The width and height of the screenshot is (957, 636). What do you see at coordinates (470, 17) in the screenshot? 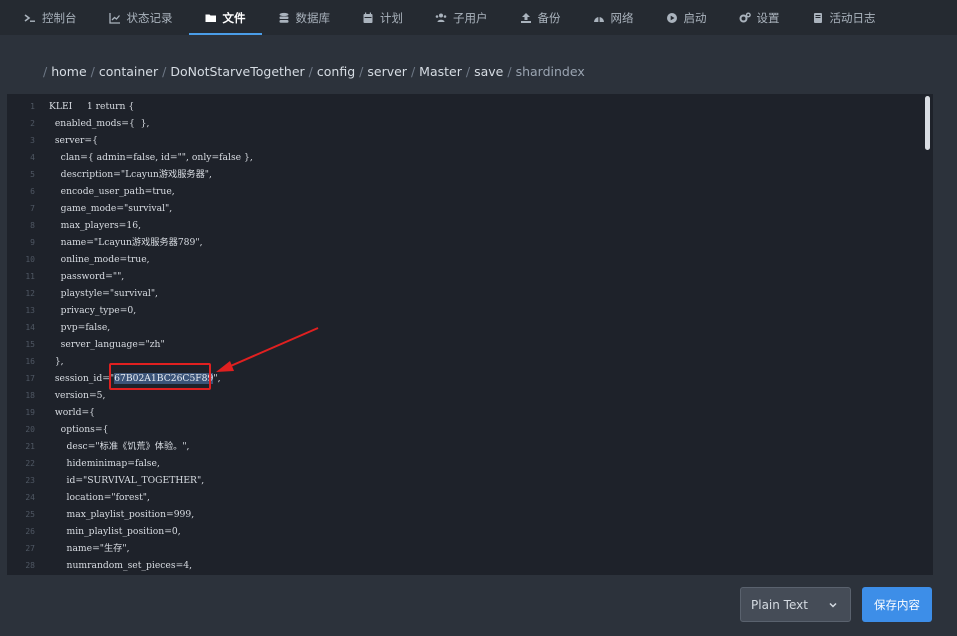
I see `nav-item-label: 子用户` at bounding box center [470, 17].